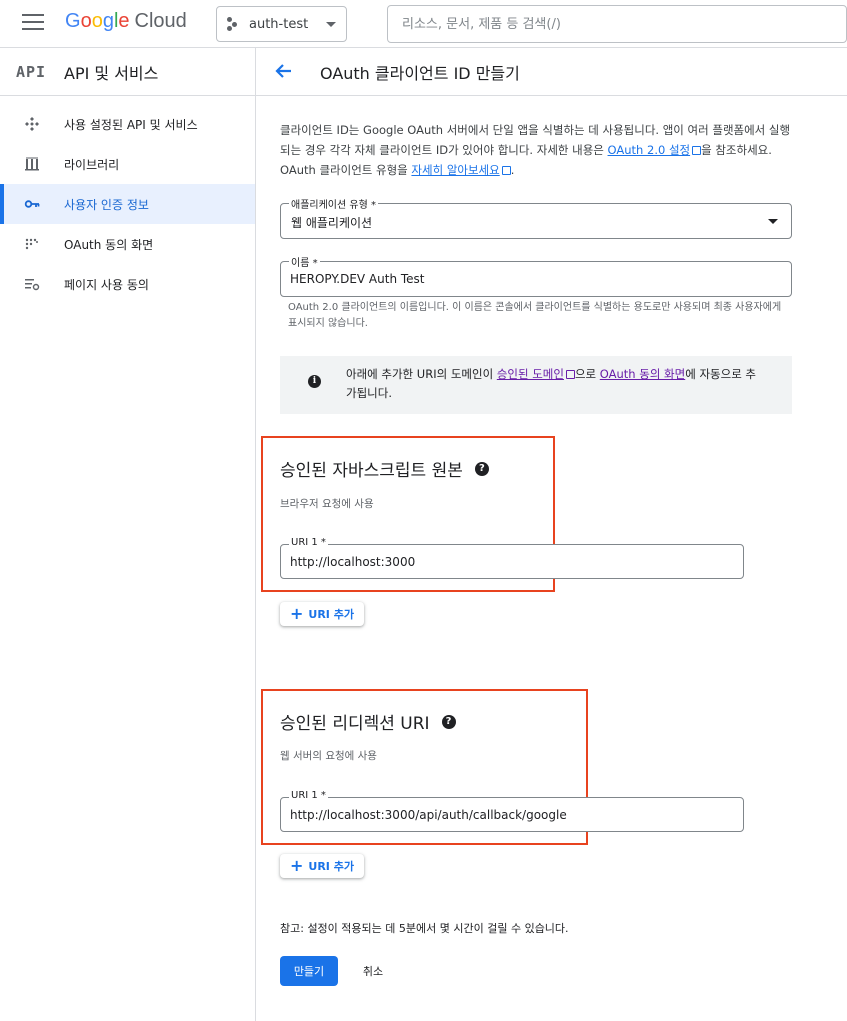  Describe the element at coordinates (234, 24) in the screenshot. I see `project-icon` at that location.